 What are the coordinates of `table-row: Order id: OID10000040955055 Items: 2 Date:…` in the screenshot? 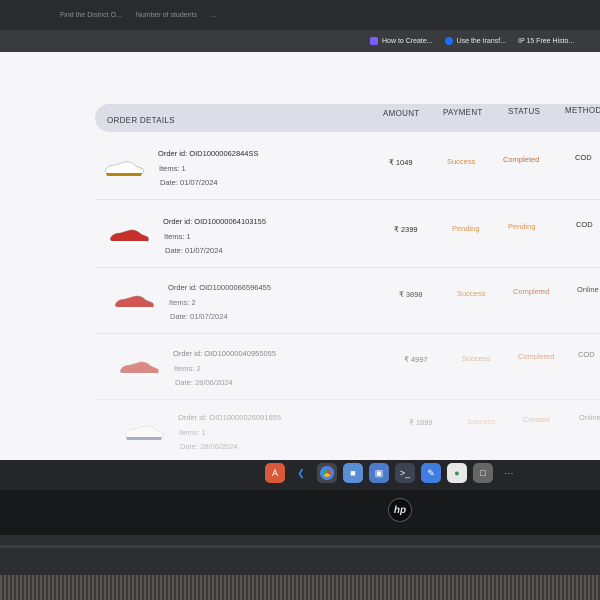 It's located at (347, 368).